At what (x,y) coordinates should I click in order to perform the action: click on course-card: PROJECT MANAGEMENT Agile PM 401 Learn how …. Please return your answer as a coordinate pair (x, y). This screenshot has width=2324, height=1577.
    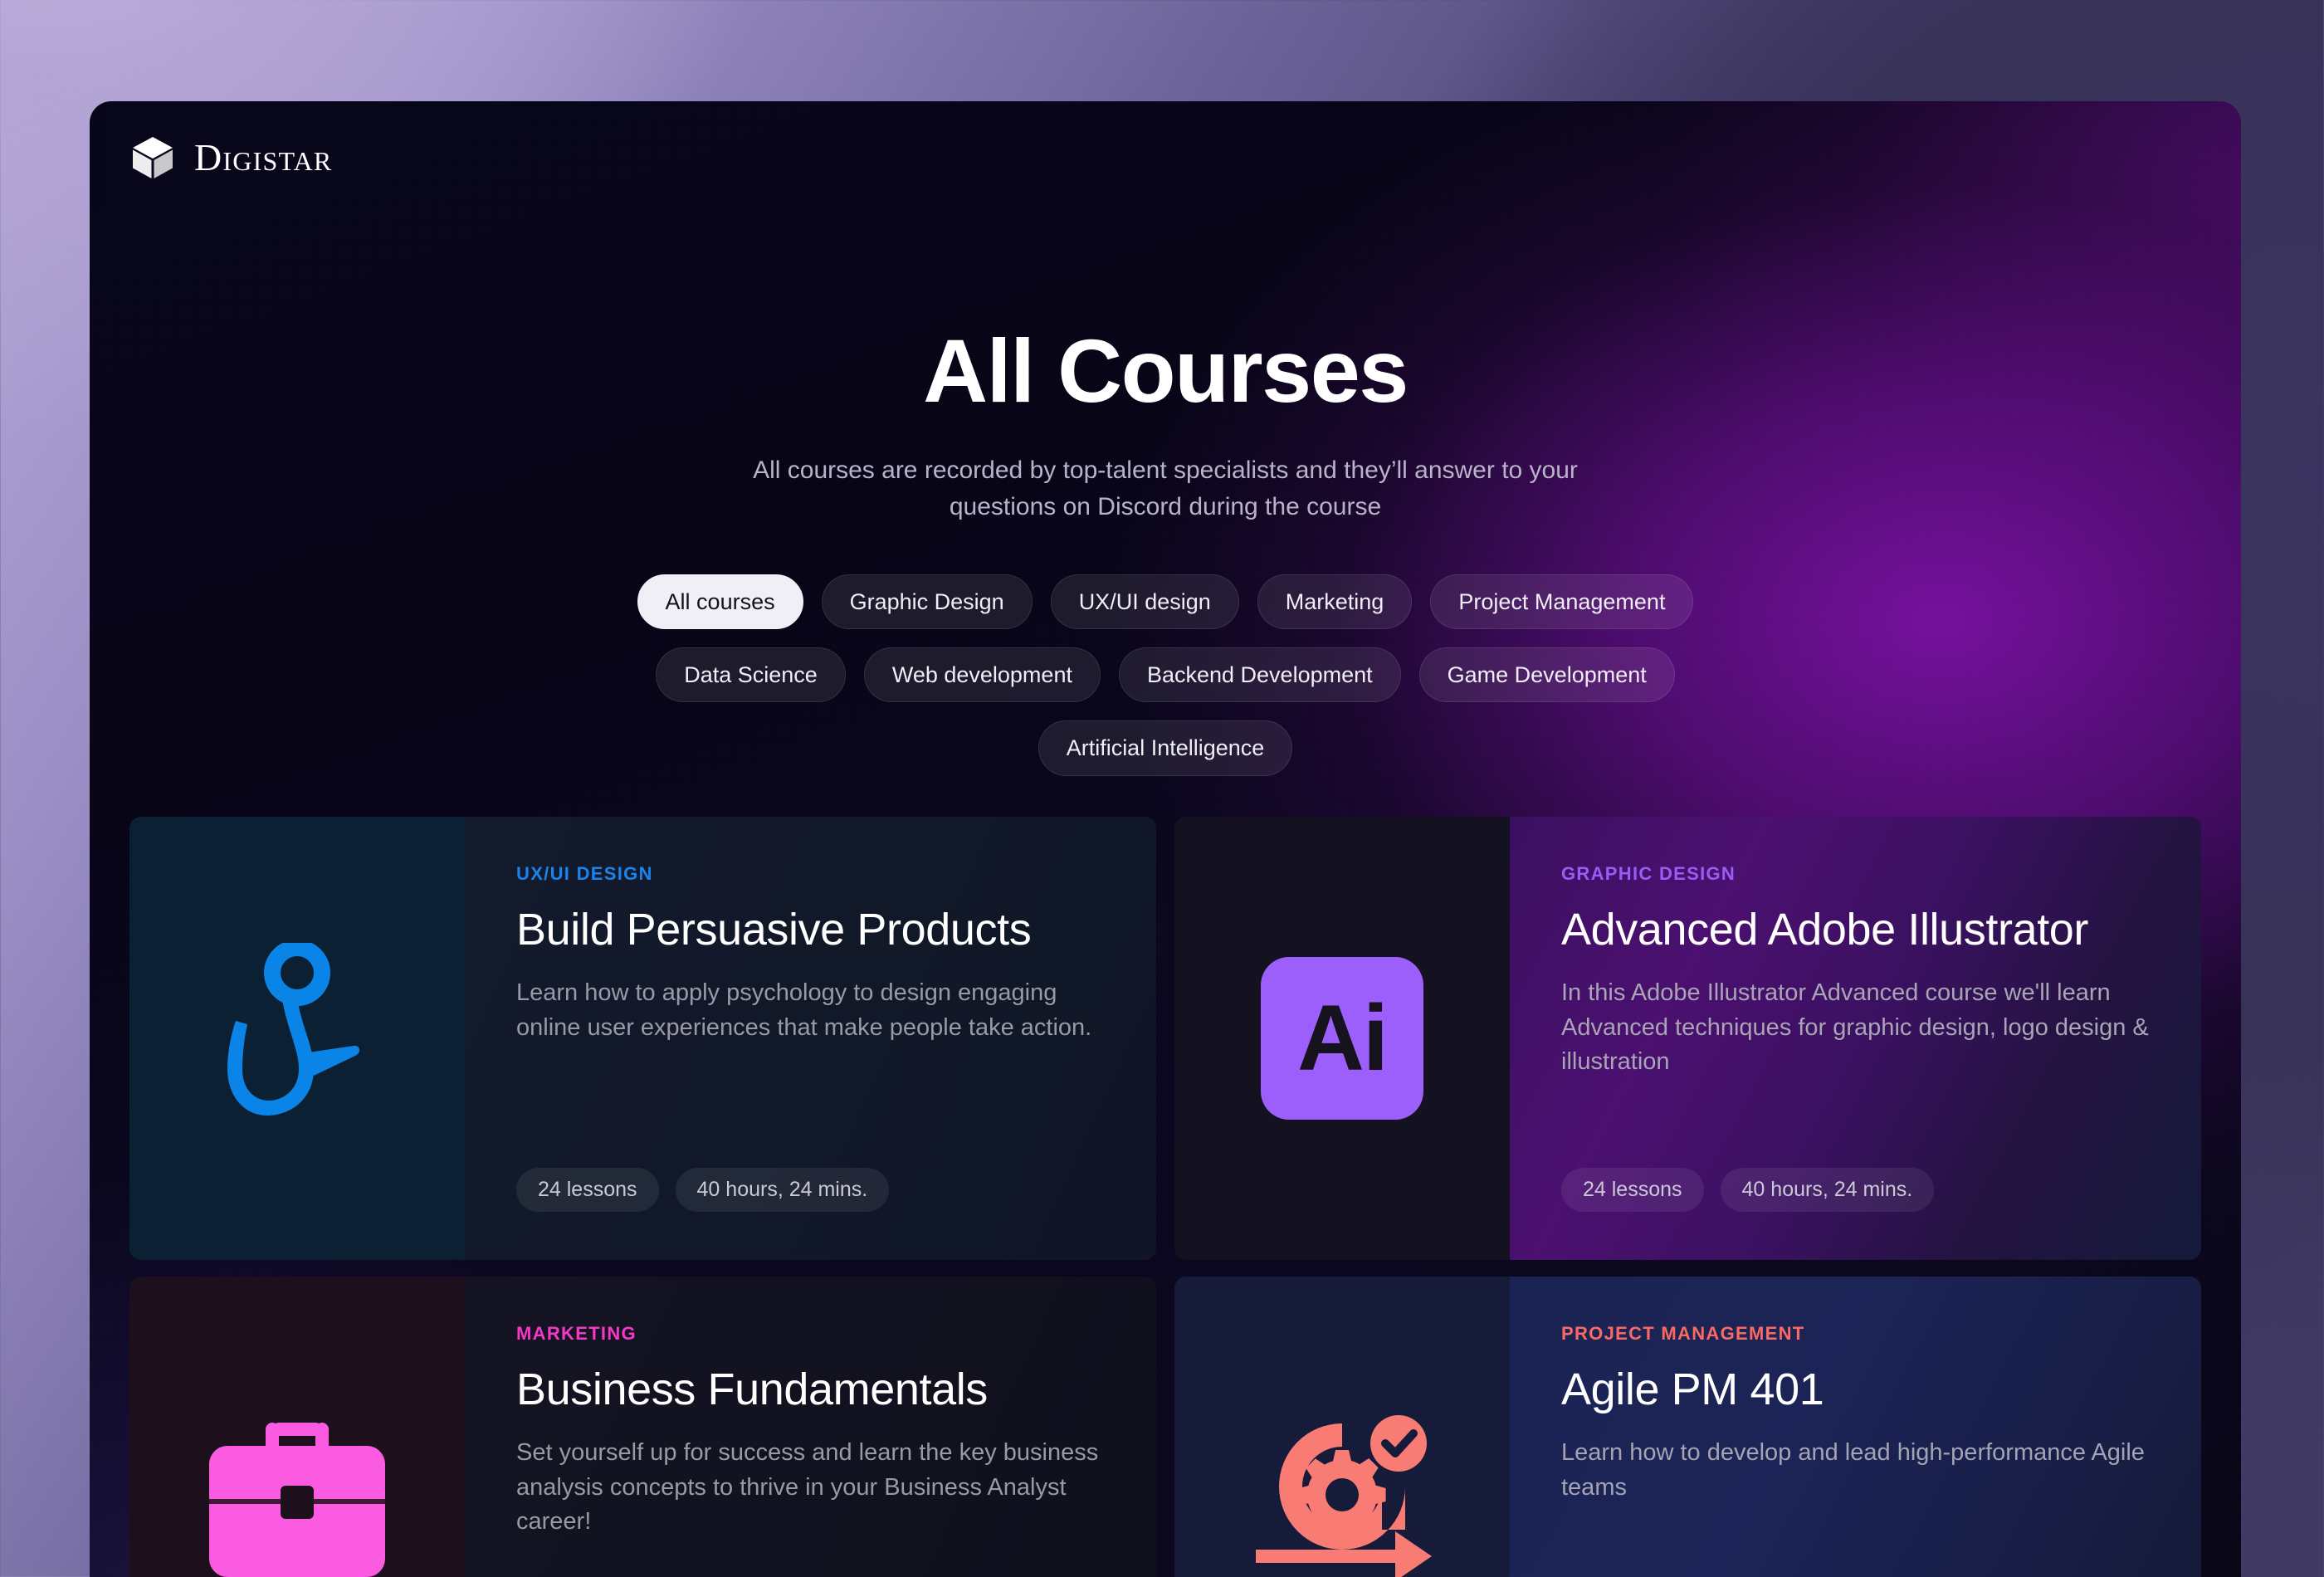
    Looking at the image, I should click on (1688, 1427).